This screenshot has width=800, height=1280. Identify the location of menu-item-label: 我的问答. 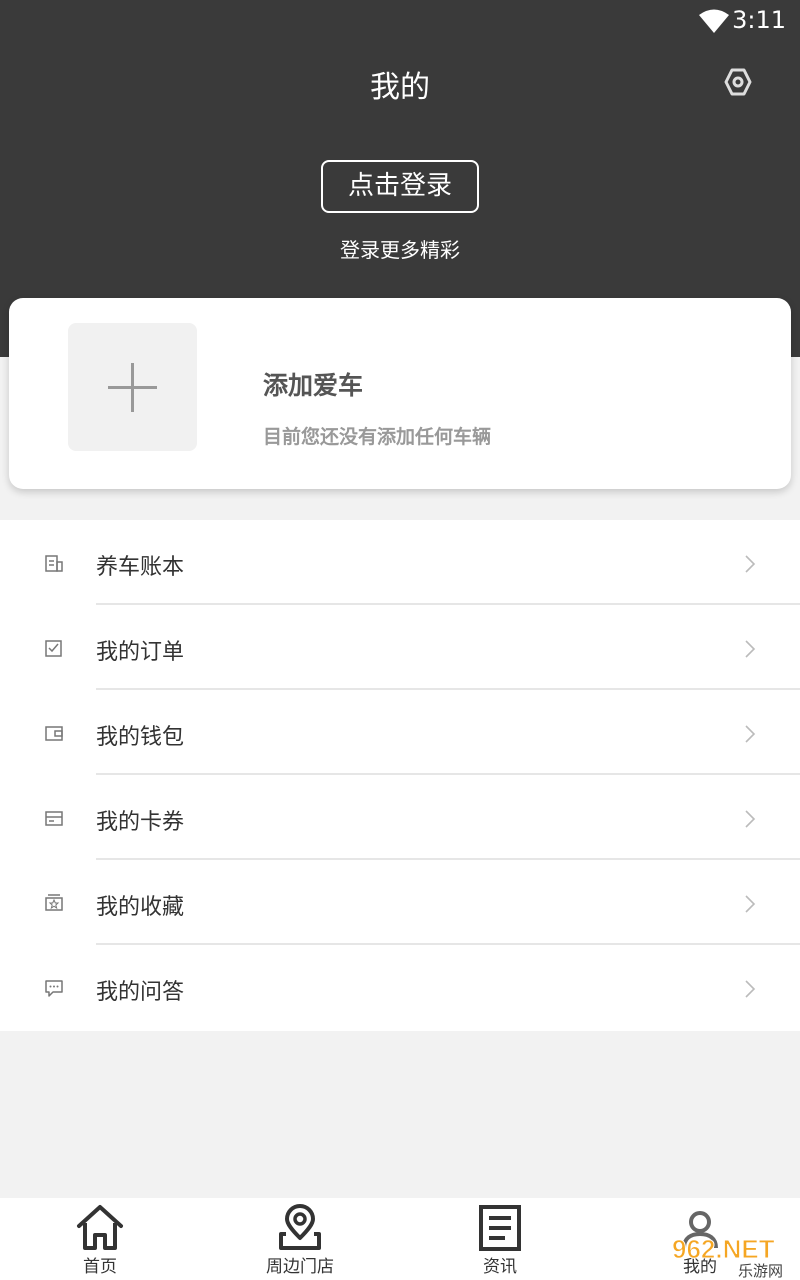
(140, 992).